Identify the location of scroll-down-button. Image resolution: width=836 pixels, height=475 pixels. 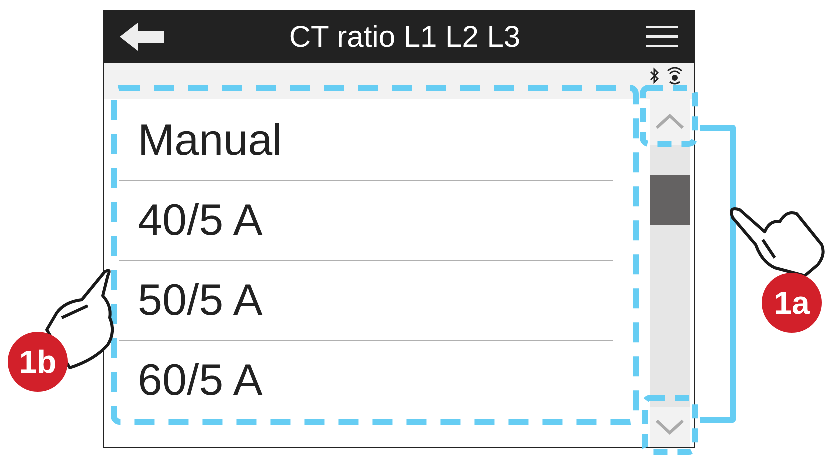
(670, 427).